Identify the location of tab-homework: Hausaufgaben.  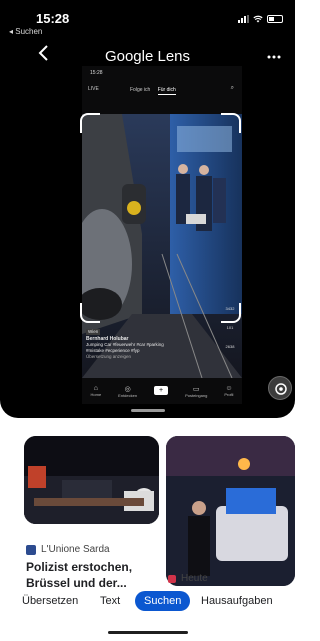
(237, 601).